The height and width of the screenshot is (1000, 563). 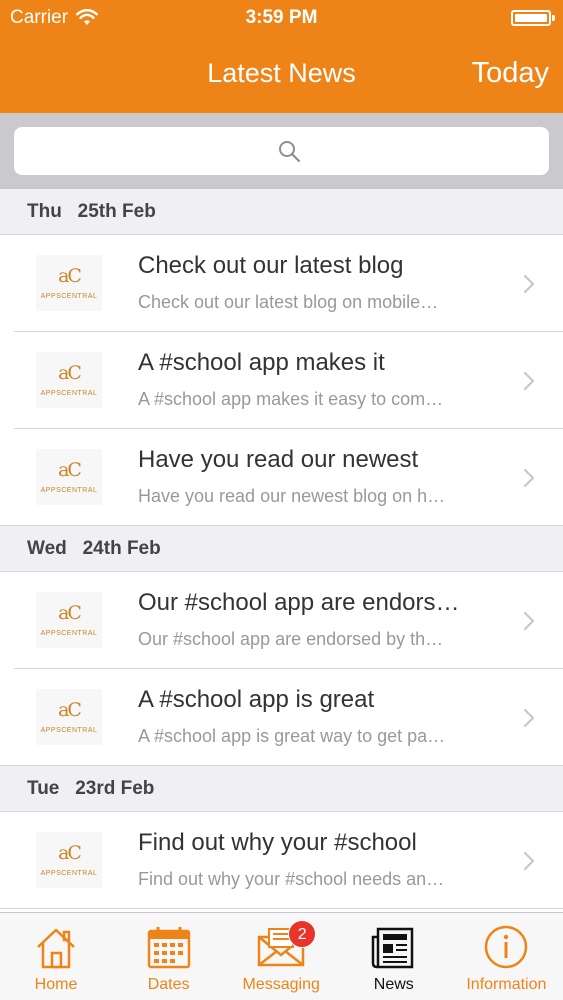 I want to click on news-item-title: Find out why your #school, so click(x=277, y=842).